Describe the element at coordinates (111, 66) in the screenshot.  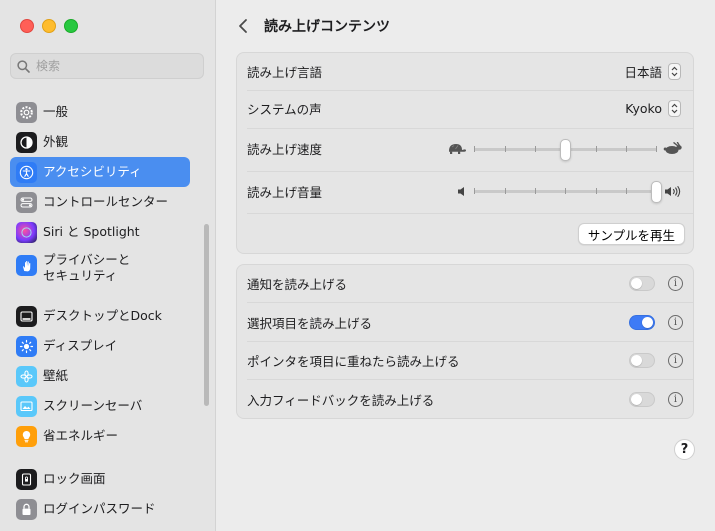
I see `search-input` at that location.